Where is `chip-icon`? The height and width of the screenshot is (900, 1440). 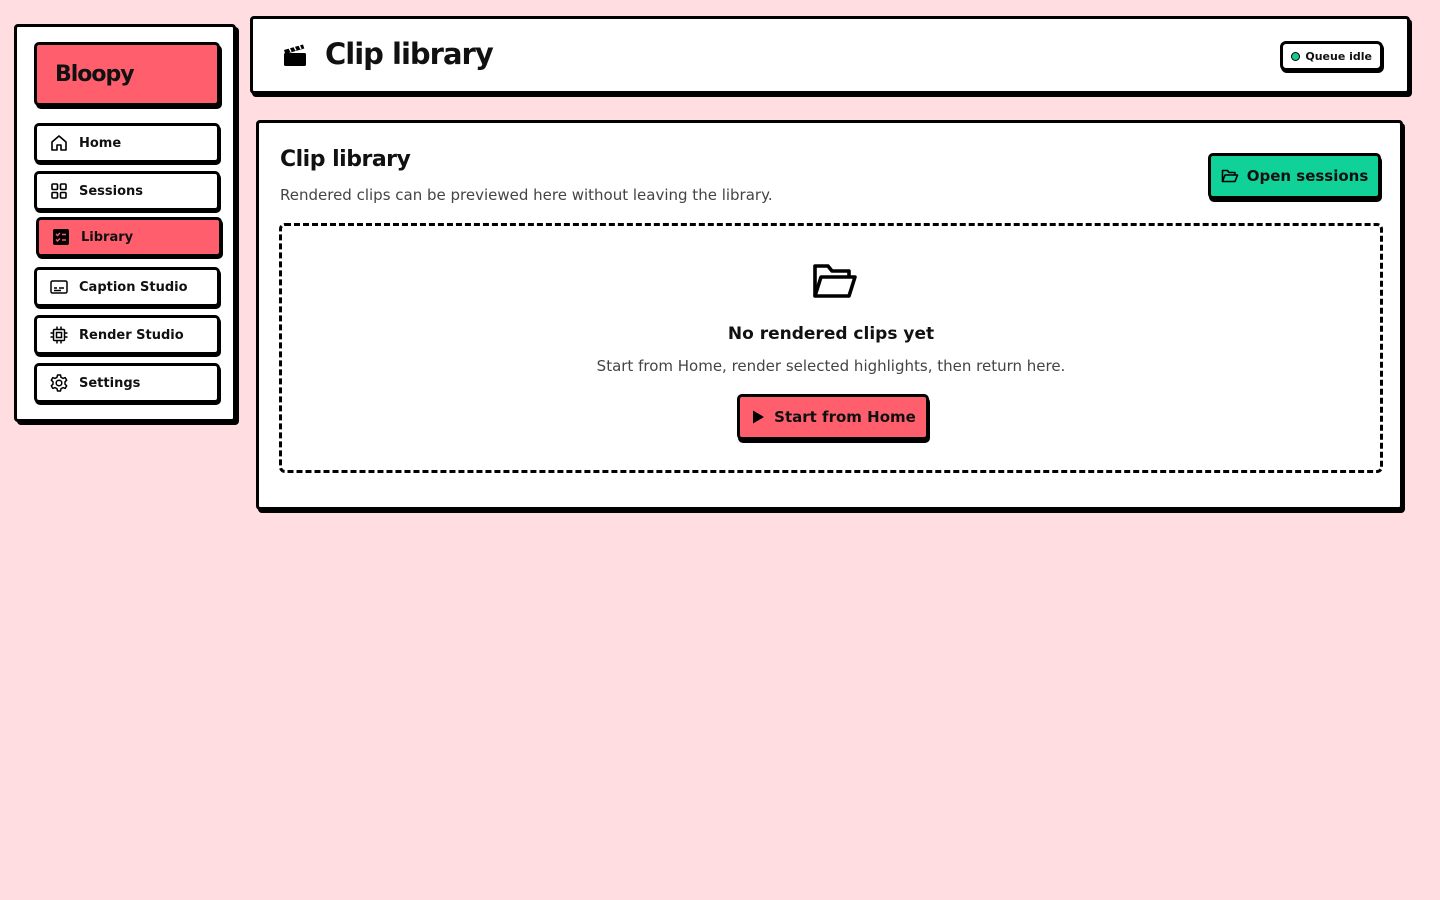
chip-icon is located at coordinates (59, 335).